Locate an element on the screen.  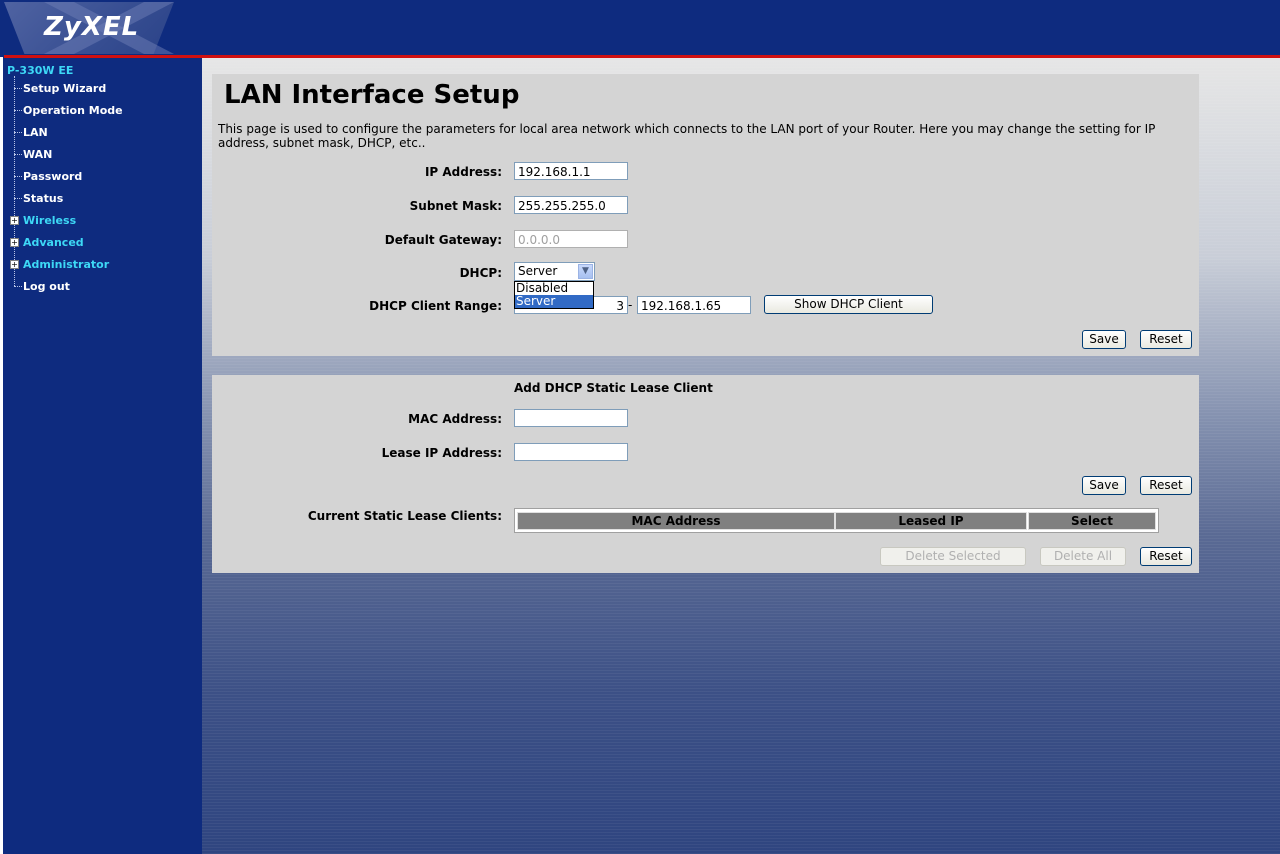
sidebar-item-wan: WAN is located at coordinates (37, 154).